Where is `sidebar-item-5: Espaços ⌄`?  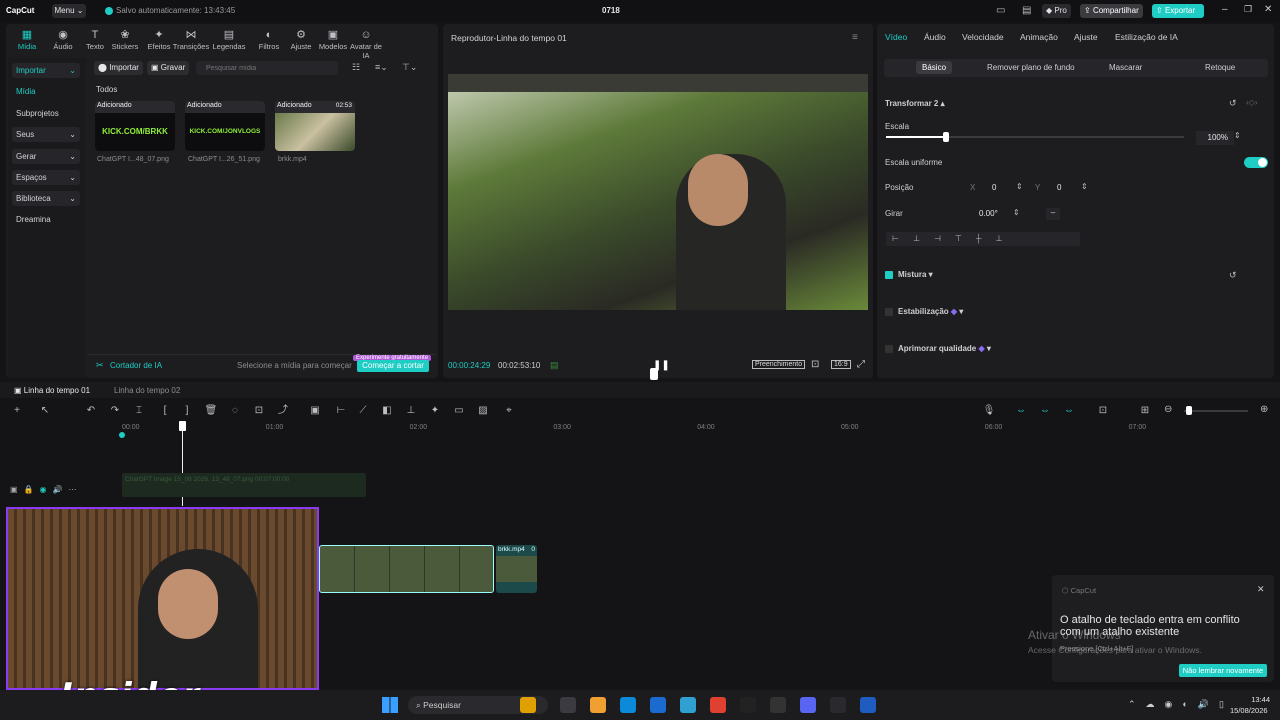
sidebar-item-5: Espaços ⌄ is located at coordinates (46, 177).